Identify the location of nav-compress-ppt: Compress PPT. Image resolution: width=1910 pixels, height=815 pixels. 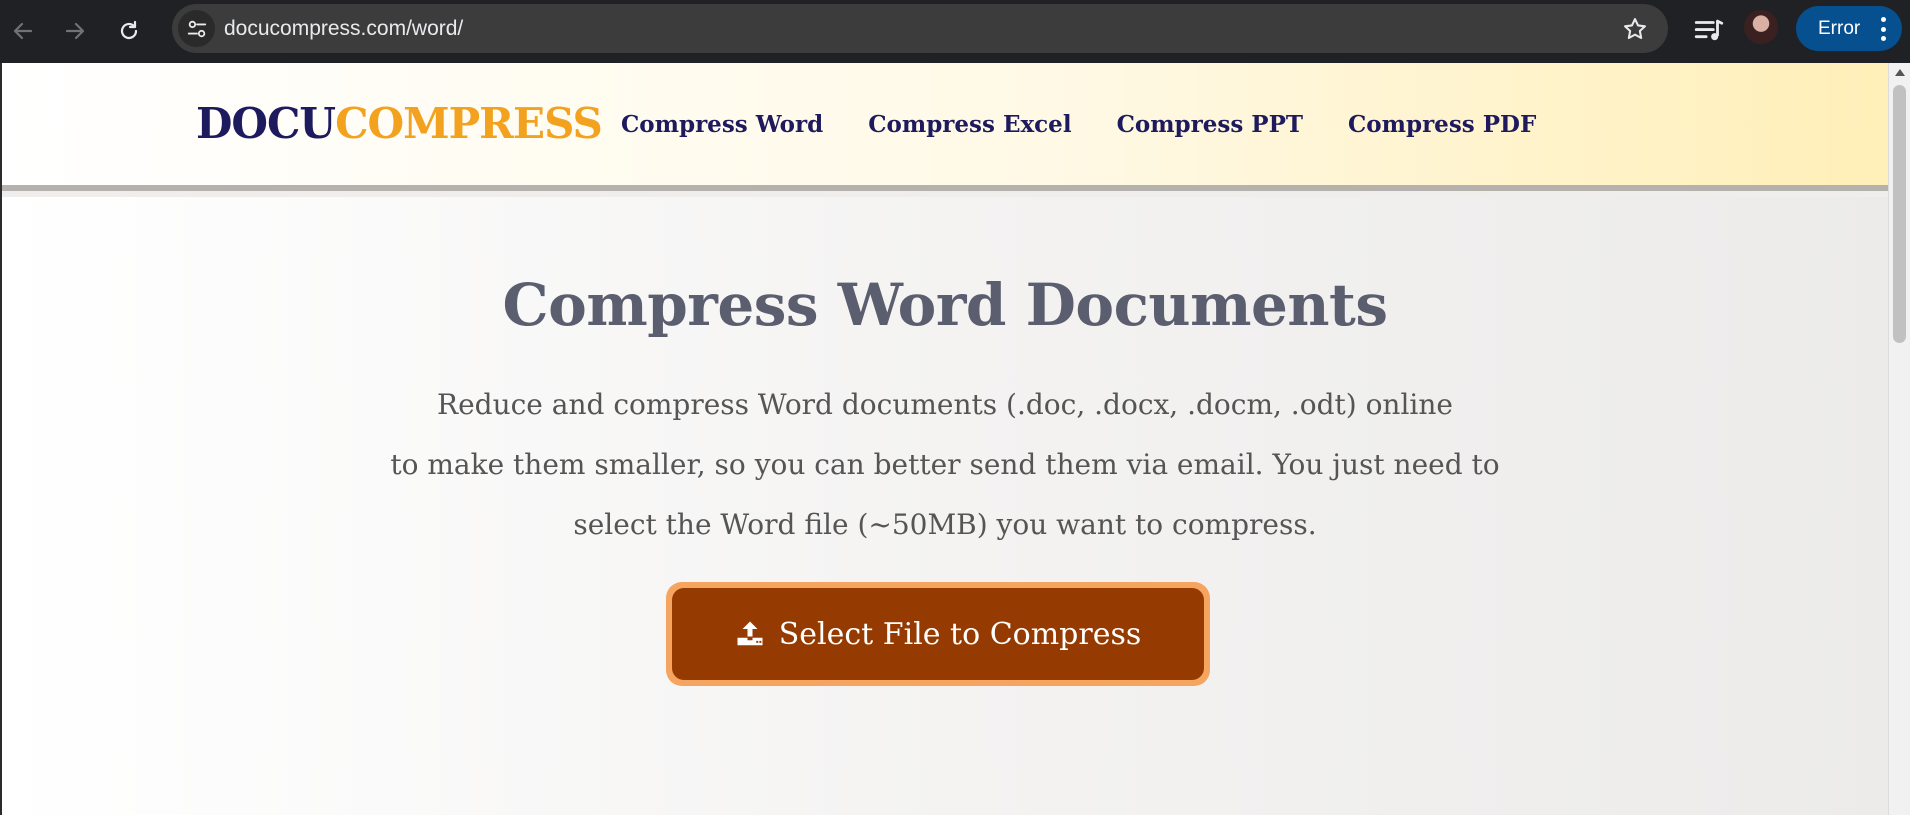
(1210, 124).